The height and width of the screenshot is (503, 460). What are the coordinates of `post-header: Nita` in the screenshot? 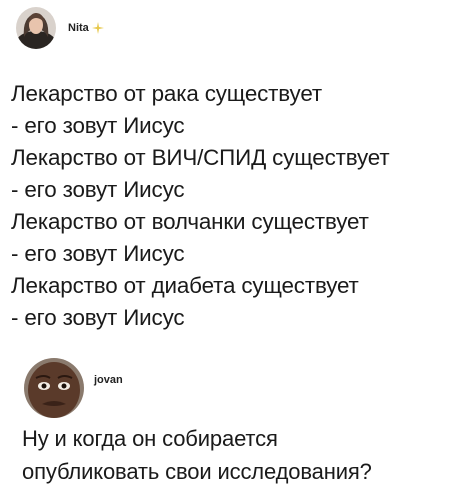 It's located at (60, 28).